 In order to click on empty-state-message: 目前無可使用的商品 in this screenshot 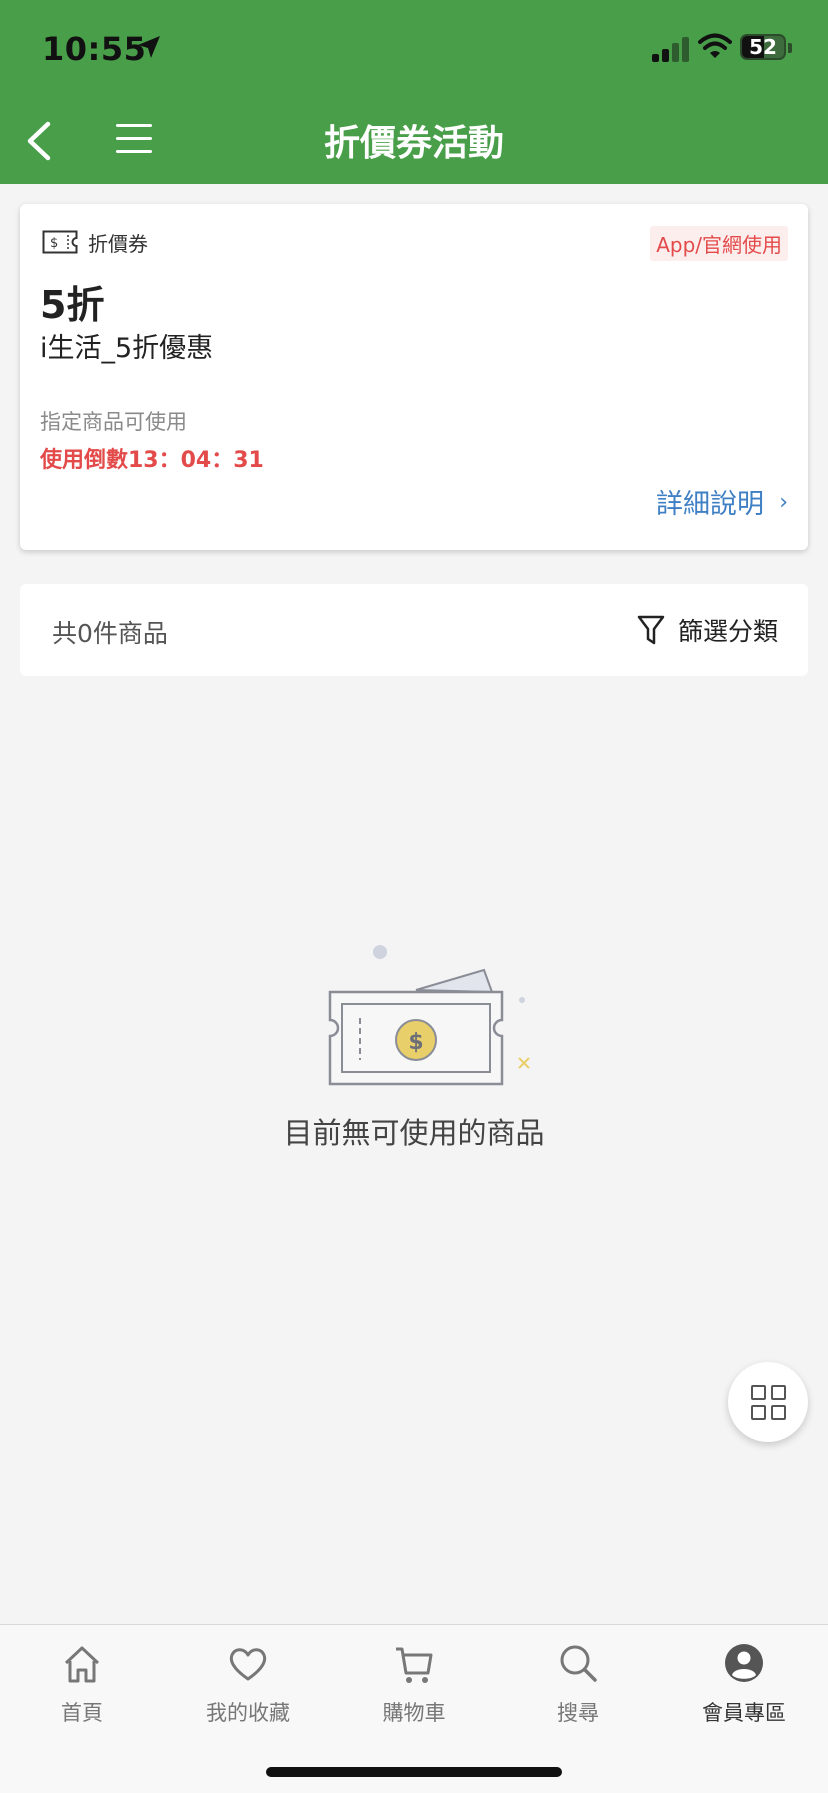, I will do `click(414, 1133)`.